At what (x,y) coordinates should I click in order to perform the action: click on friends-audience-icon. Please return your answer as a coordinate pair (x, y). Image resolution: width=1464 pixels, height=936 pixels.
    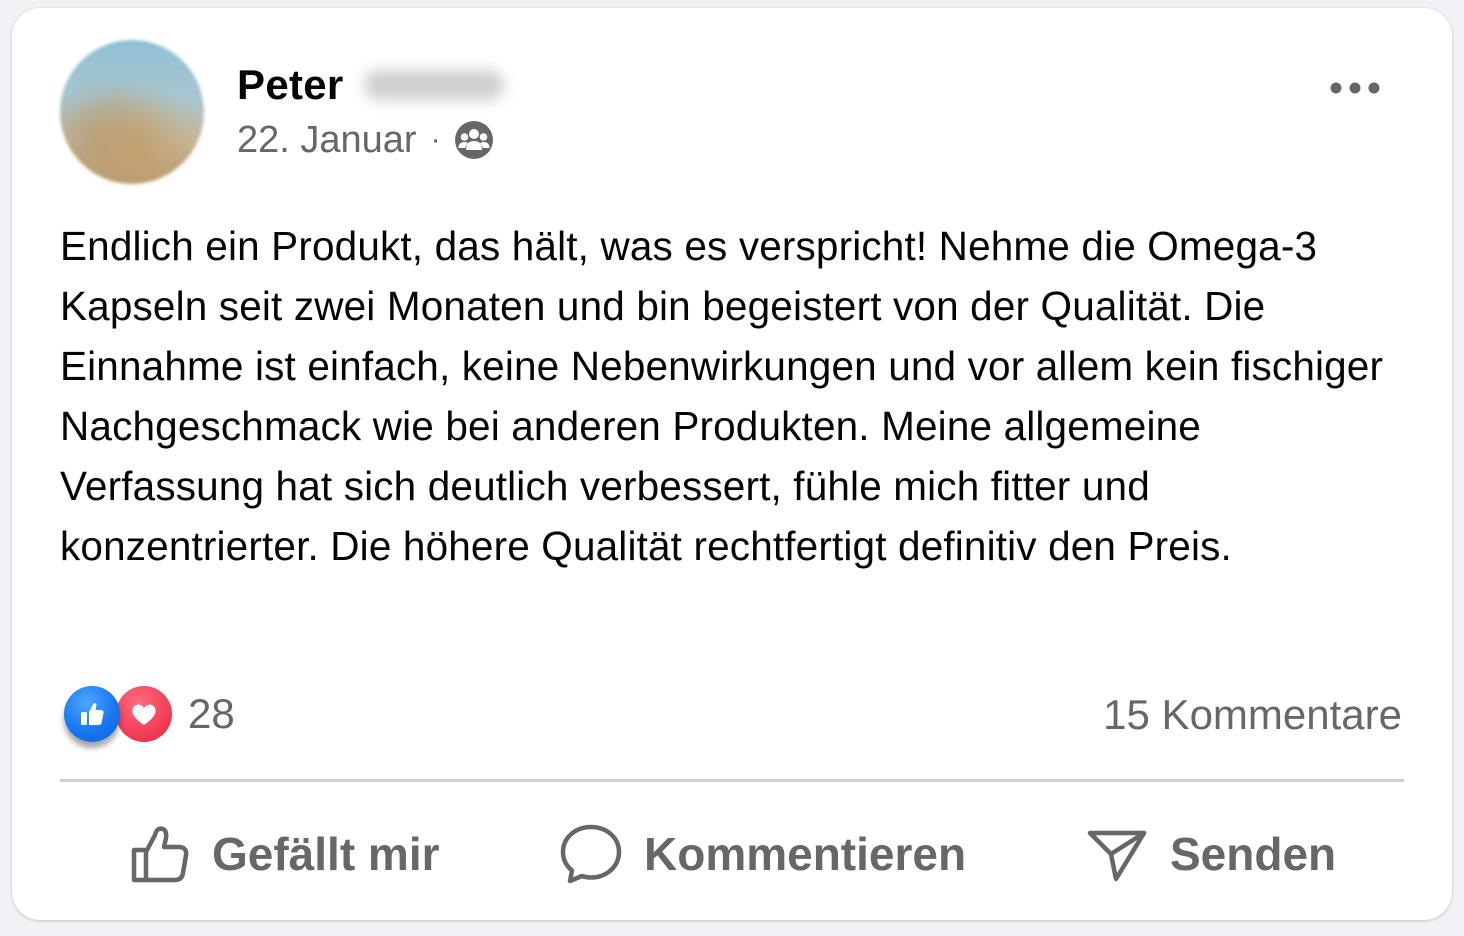
    Looking at the image, I should click on (474, 140).